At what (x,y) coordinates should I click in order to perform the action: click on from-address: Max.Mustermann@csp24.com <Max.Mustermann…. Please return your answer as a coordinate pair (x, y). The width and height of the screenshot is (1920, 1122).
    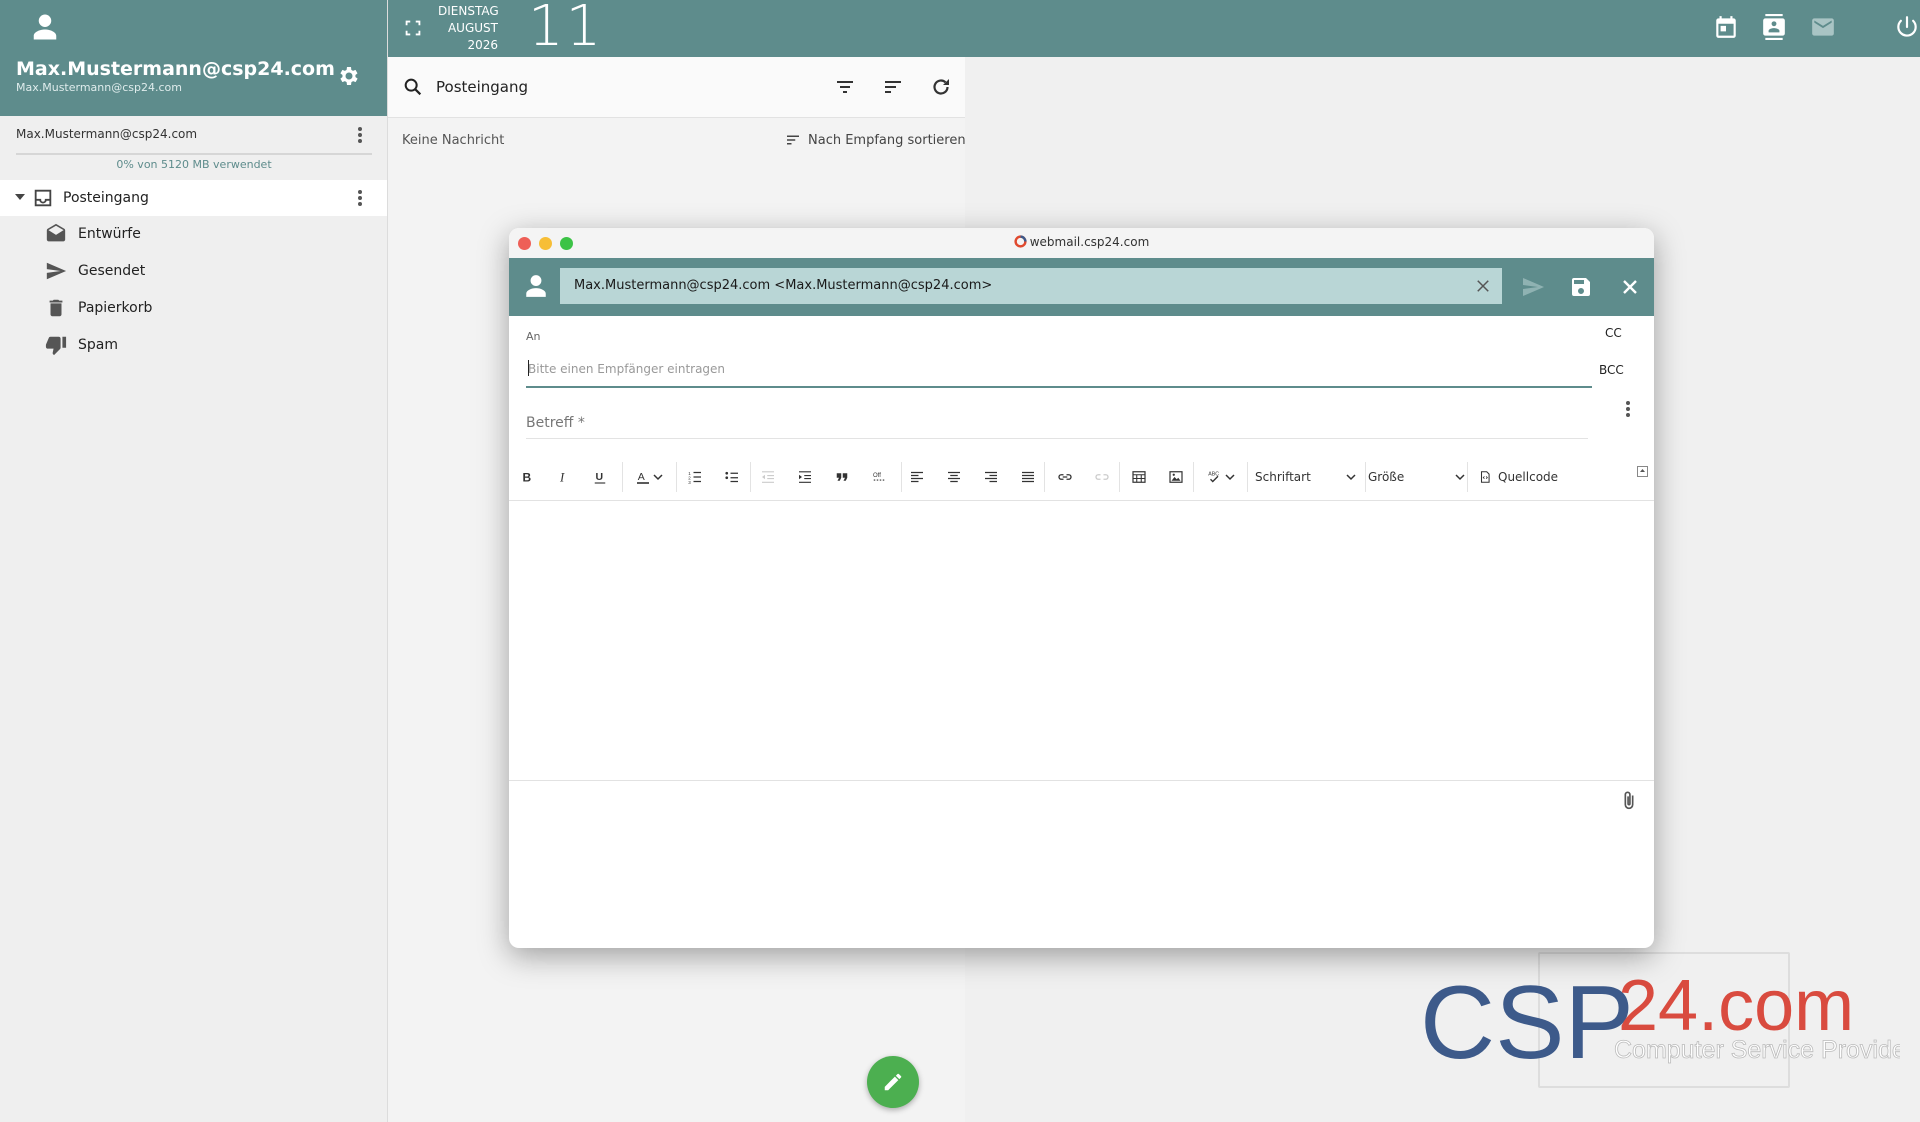
    Looking at the image, I should click on (783, 285).